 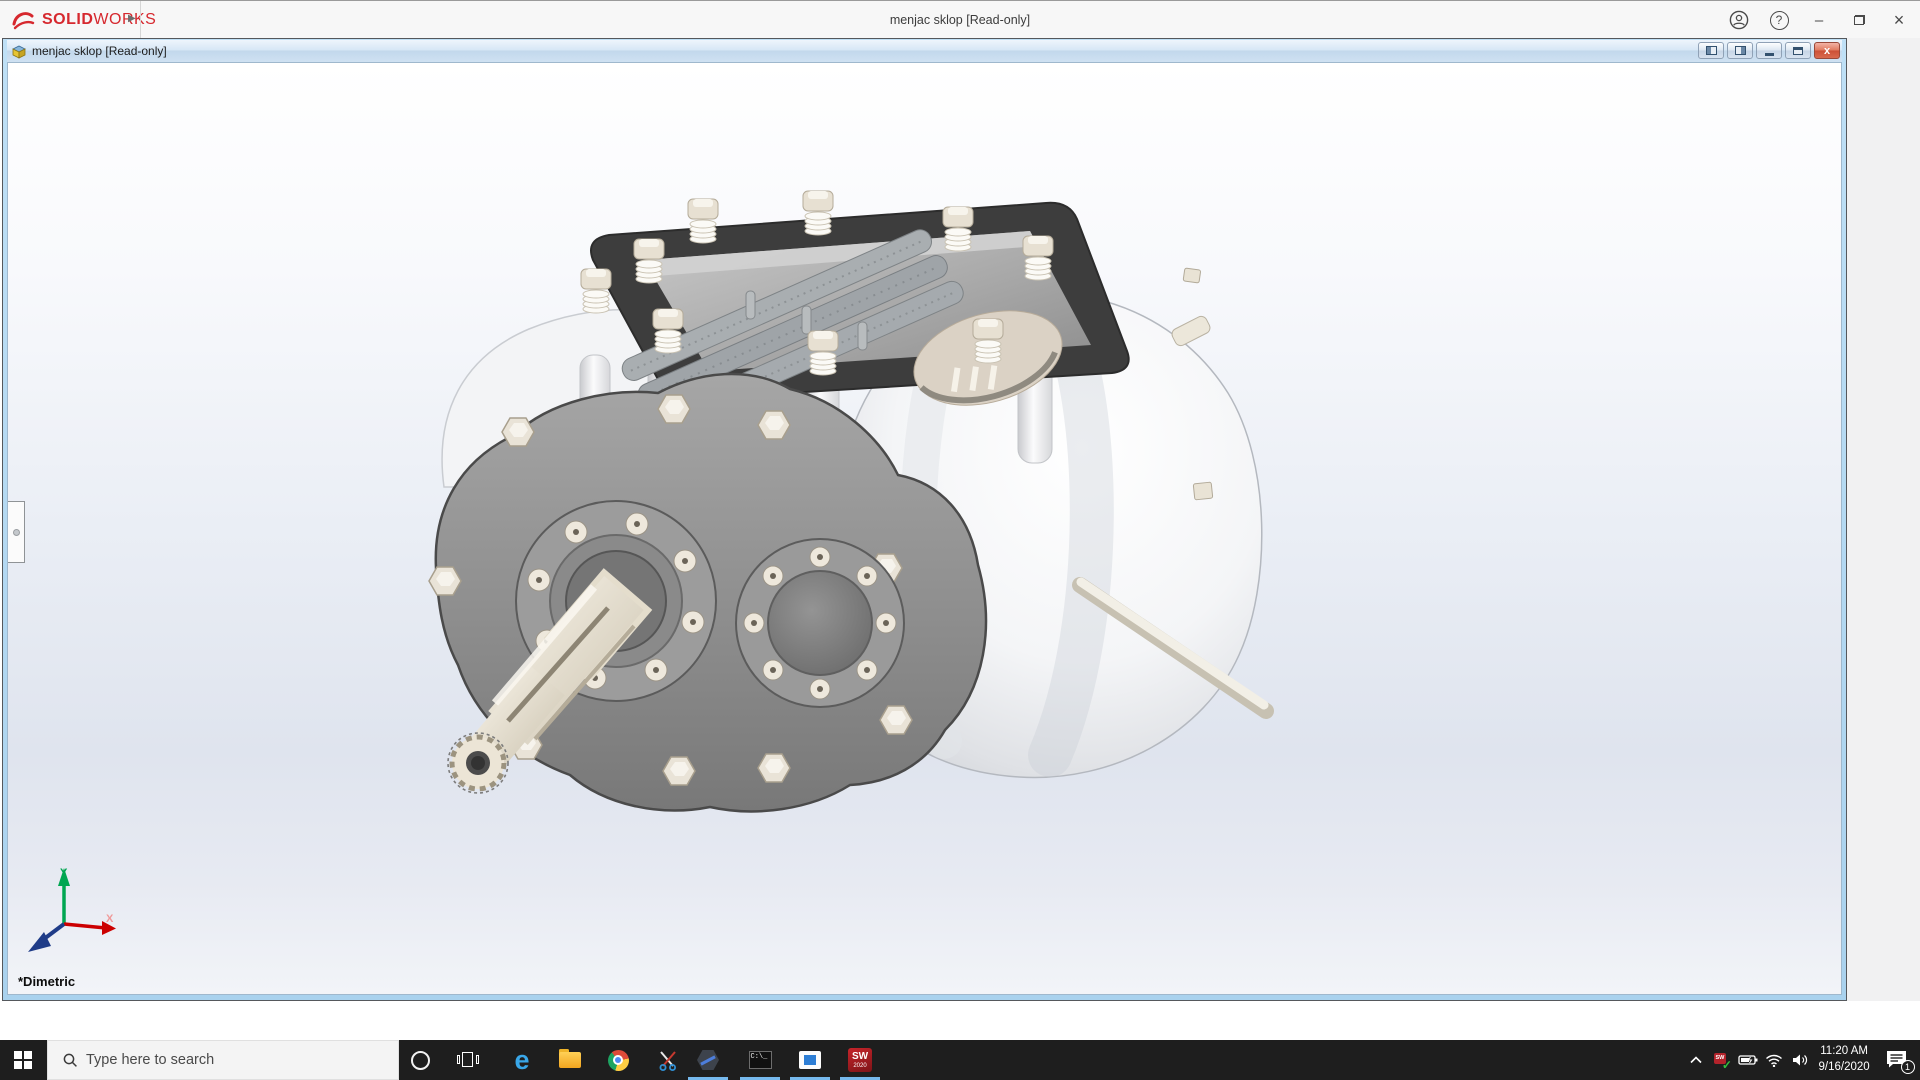 What do you see at coordinates (64, 873) in the screenshot?
I see `triad-y-label: Y` at bounding box center [64, 873].